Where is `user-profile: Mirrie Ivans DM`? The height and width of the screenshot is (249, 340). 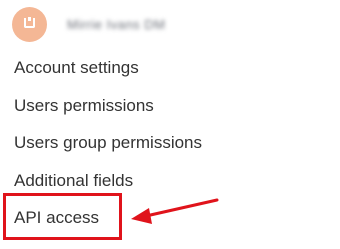 user-profile: Mirrie Ivans DM is located at coordinates (89, 24).